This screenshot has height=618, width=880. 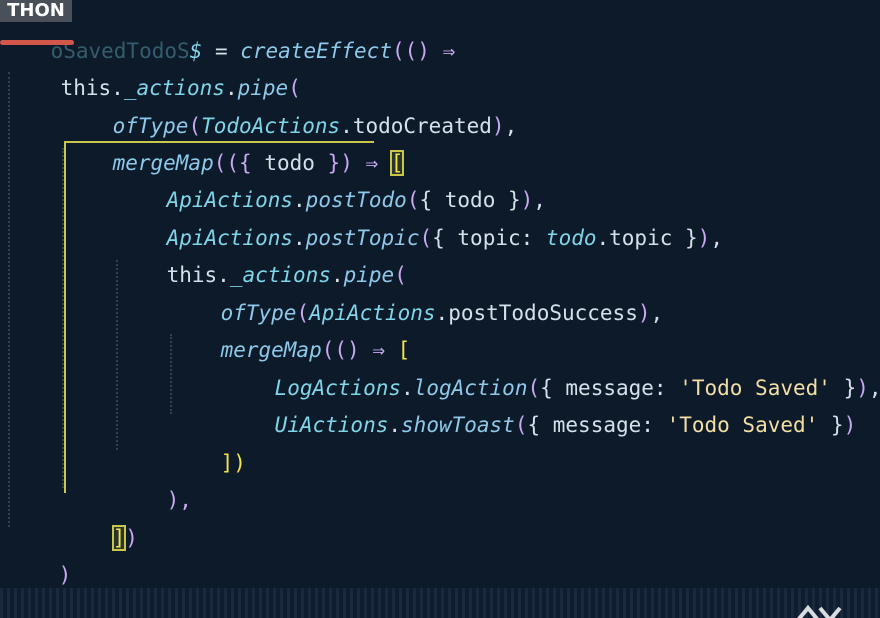 What do you see at coordinates (154, 477) in the screenshot?
I see `code-line-13: ),` at bounding box center [154, 477].